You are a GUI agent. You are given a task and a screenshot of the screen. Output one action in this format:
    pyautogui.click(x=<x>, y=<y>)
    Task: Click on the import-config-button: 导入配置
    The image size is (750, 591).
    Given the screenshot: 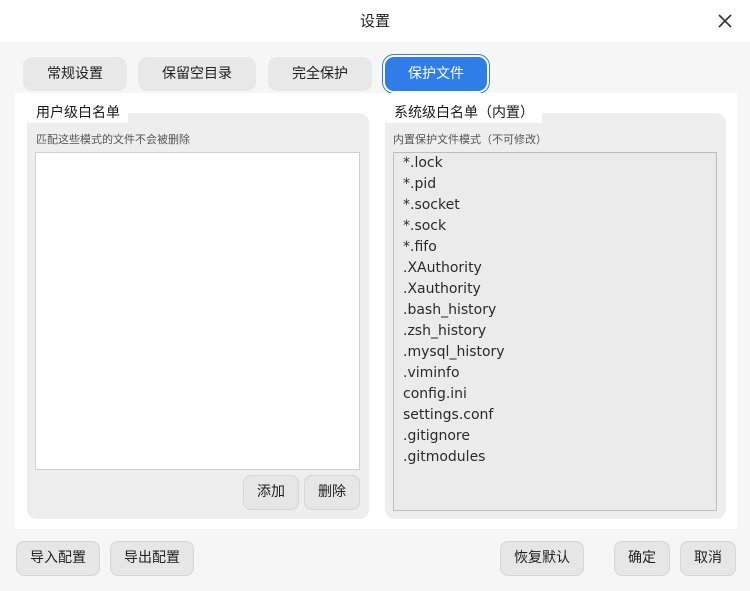 What is the action you would take?
    pyautogui.click(x=58, y=558)
    